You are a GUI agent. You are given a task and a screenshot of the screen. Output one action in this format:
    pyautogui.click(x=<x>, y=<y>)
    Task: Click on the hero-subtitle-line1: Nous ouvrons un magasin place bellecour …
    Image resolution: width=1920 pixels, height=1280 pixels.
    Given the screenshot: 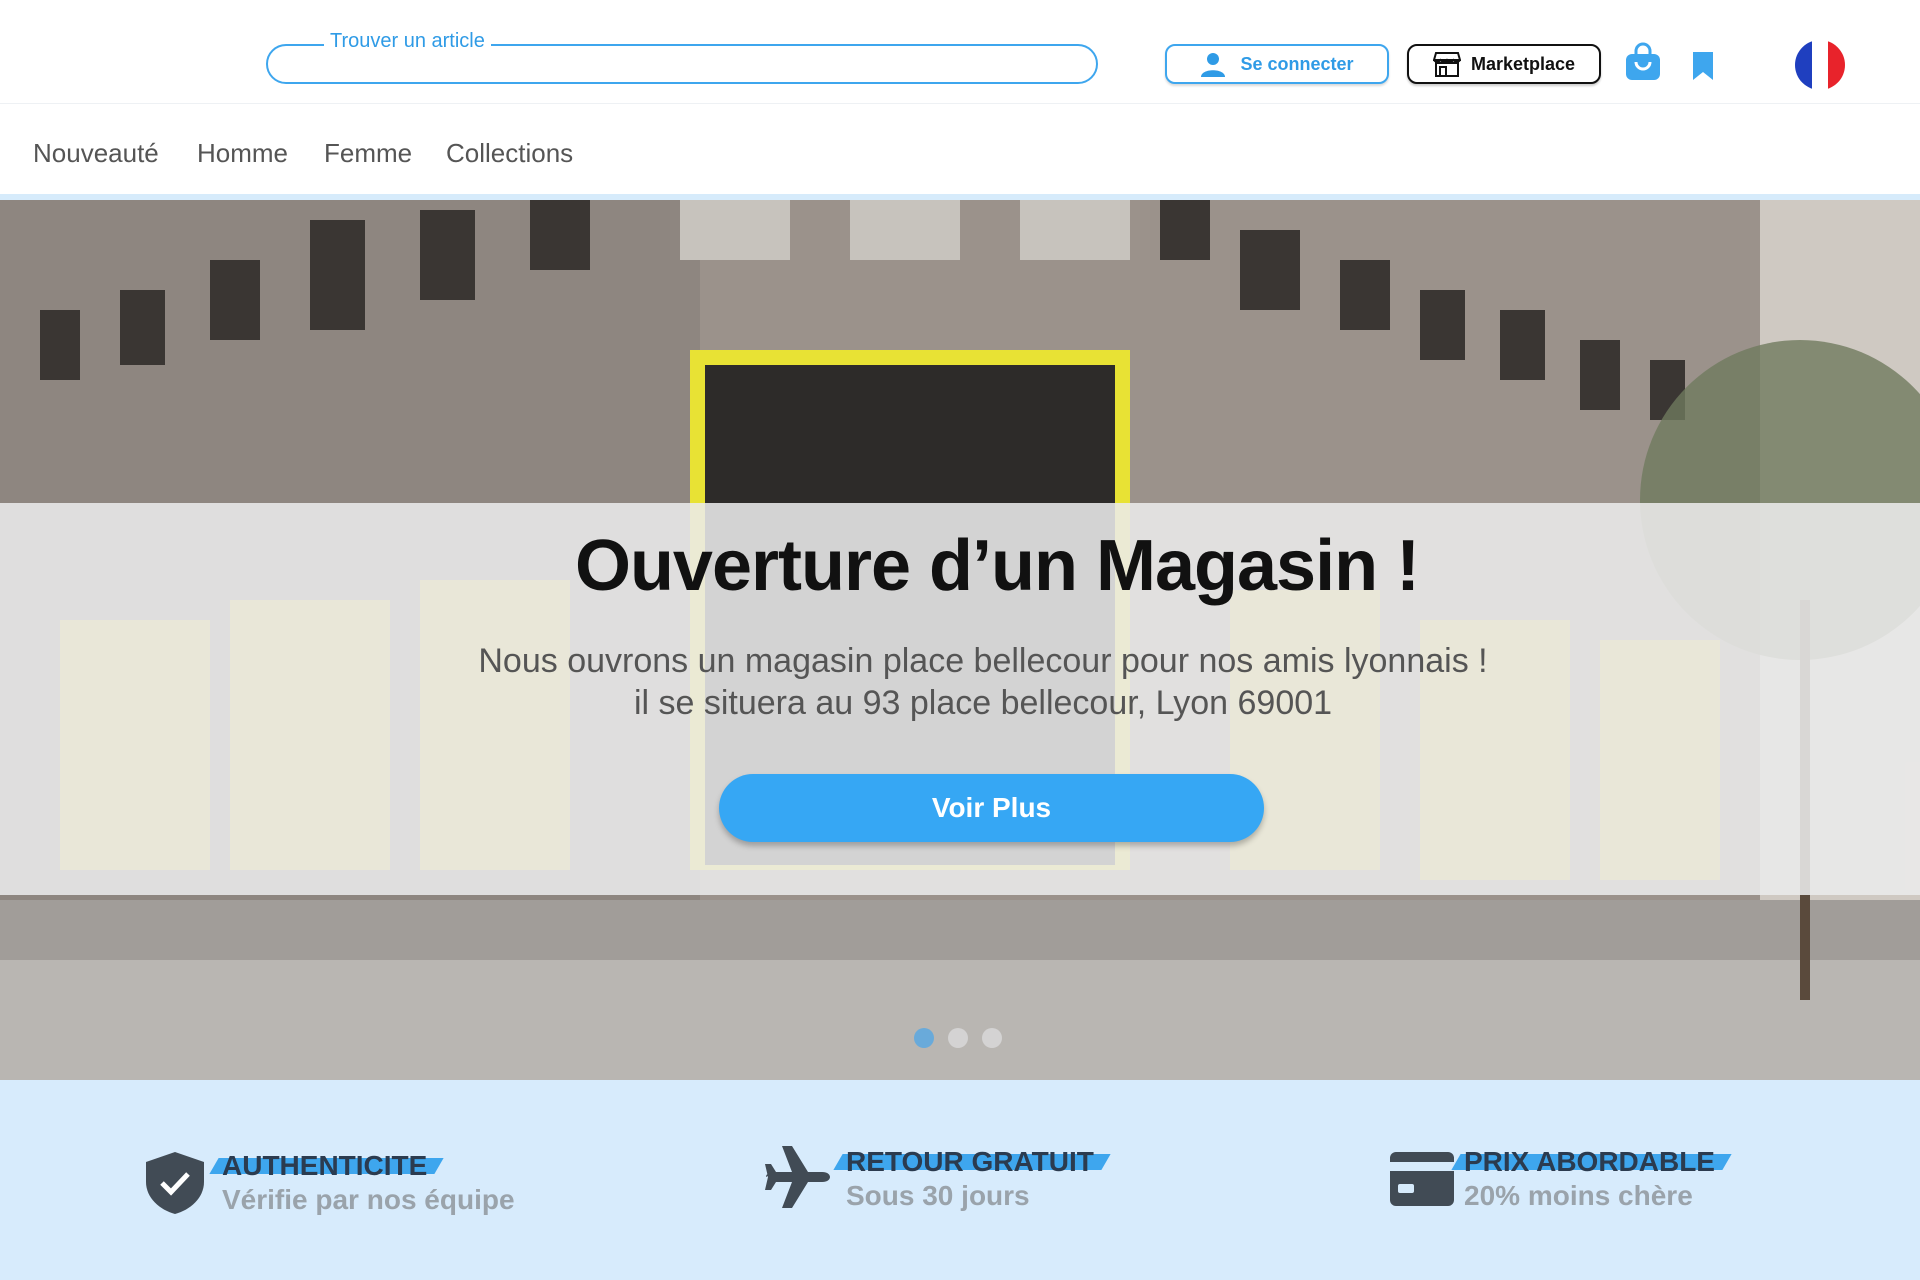 What is the action you would take?
    pyautogui.click(x=983, y=661)
    